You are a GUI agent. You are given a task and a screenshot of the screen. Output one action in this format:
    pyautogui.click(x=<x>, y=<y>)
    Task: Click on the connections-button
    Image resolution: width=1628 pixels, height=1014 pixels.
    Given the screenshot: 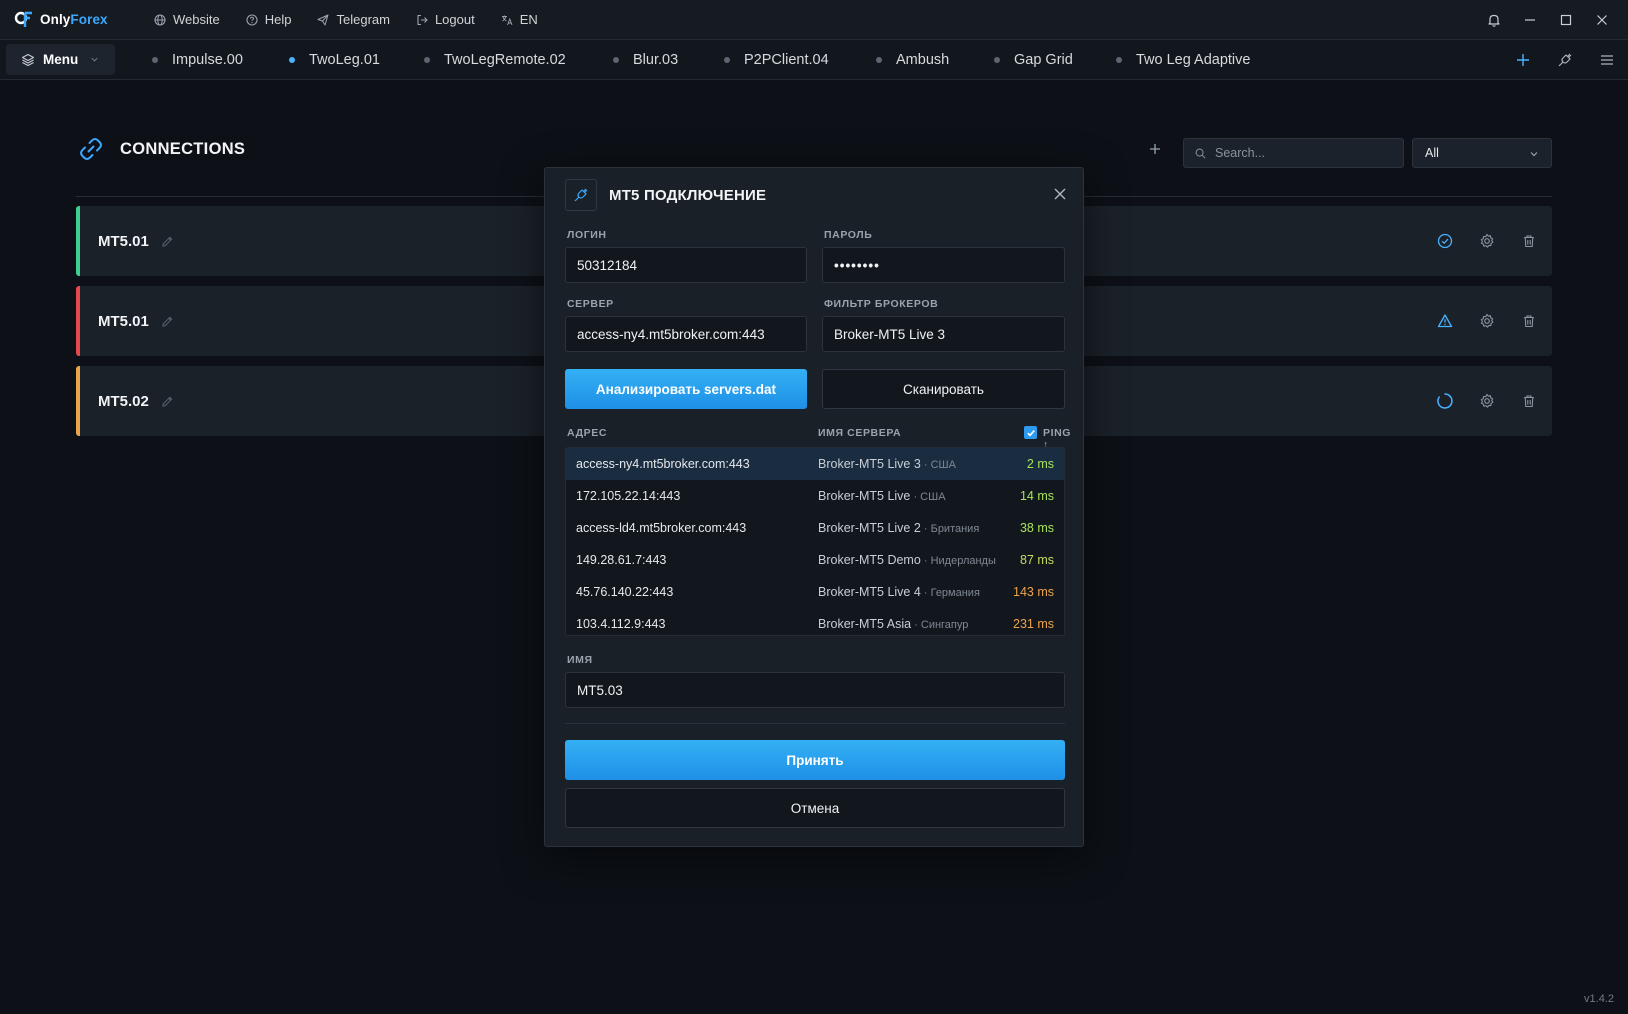 What is the action you would take?
    pyautogui.click(x=1565, y=60)
    